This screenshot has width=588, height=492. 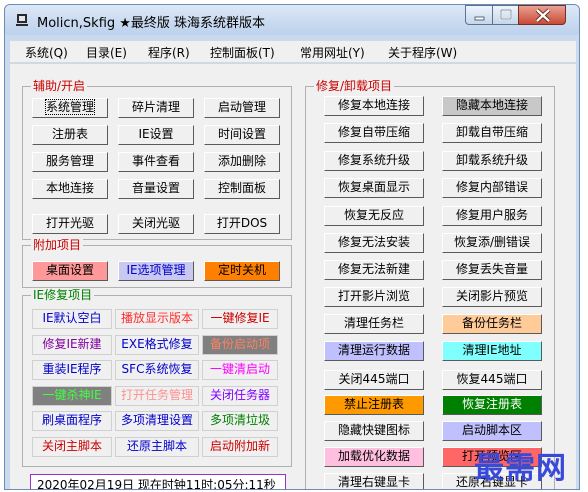 I want to click on menu-programs: 程序(R), so click(x=169, y=52).